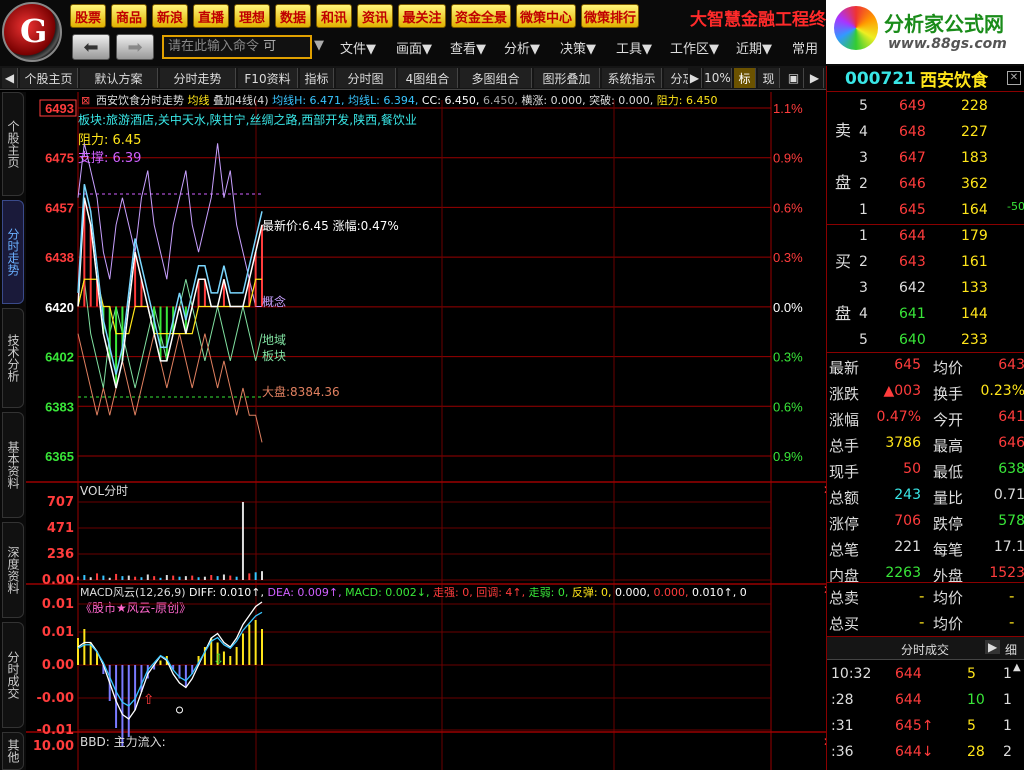  What do you see at coordinates (694, 47) in the screenshot?
I see `menu-item-6: 工作区▼` at bounding box center [694, 47].